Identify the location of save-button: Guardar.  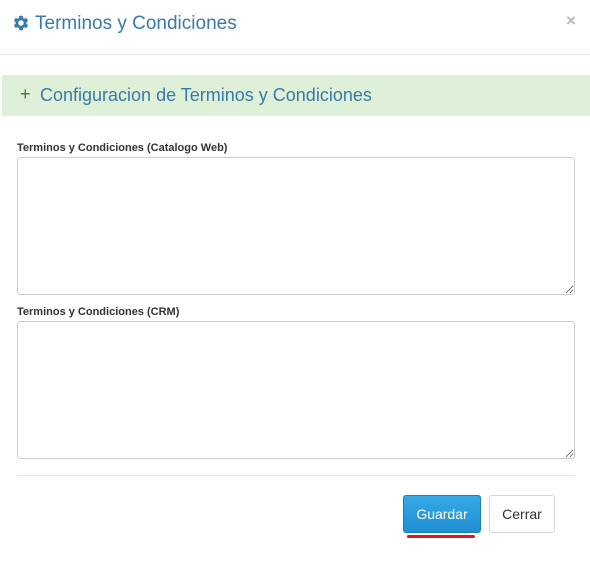
(442, 514).